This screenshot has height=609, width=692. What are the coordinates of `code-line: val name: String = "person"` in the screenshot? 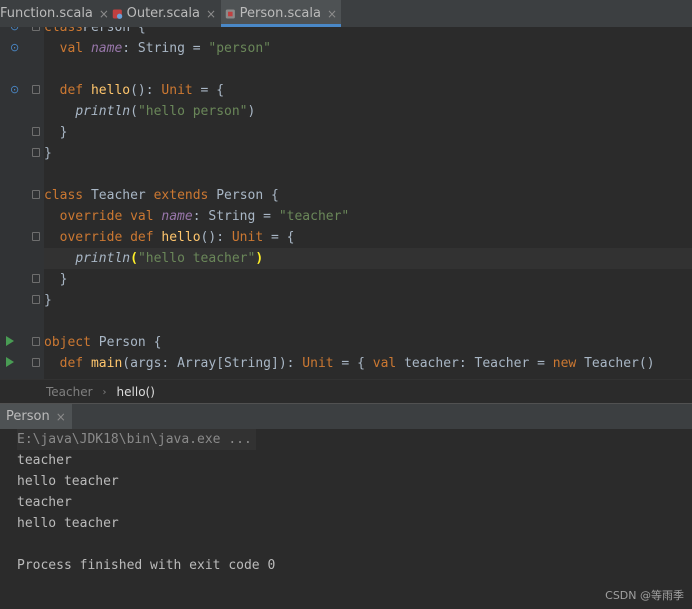 It's located at (368, 48).